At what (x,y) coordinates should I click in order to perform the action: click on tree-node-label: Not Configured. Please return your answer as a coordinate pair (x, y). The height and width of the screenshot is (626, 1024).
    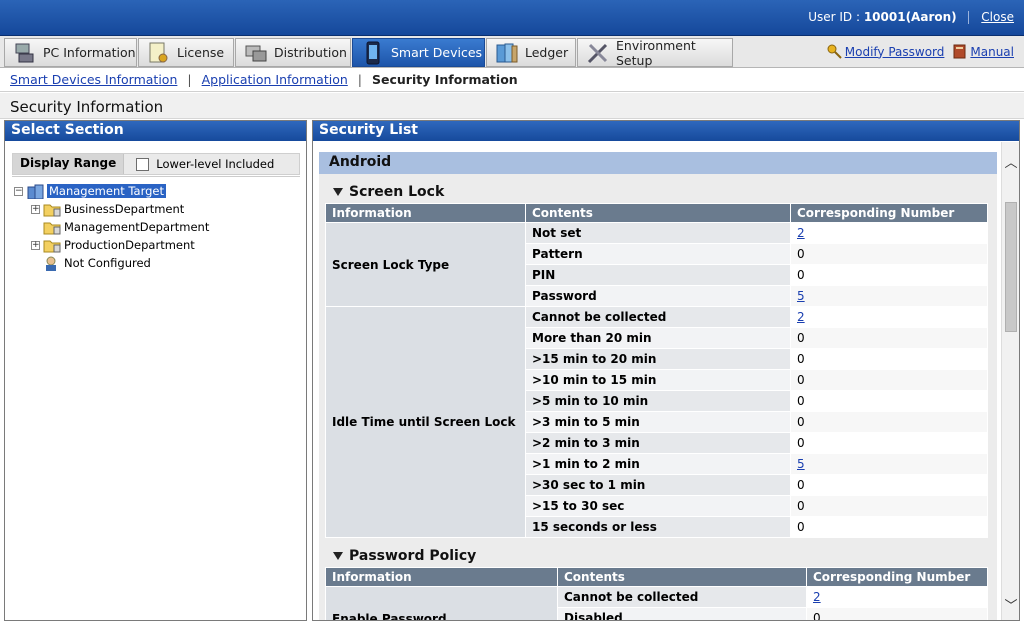
    Looking at the image, I should click on (107, 263).